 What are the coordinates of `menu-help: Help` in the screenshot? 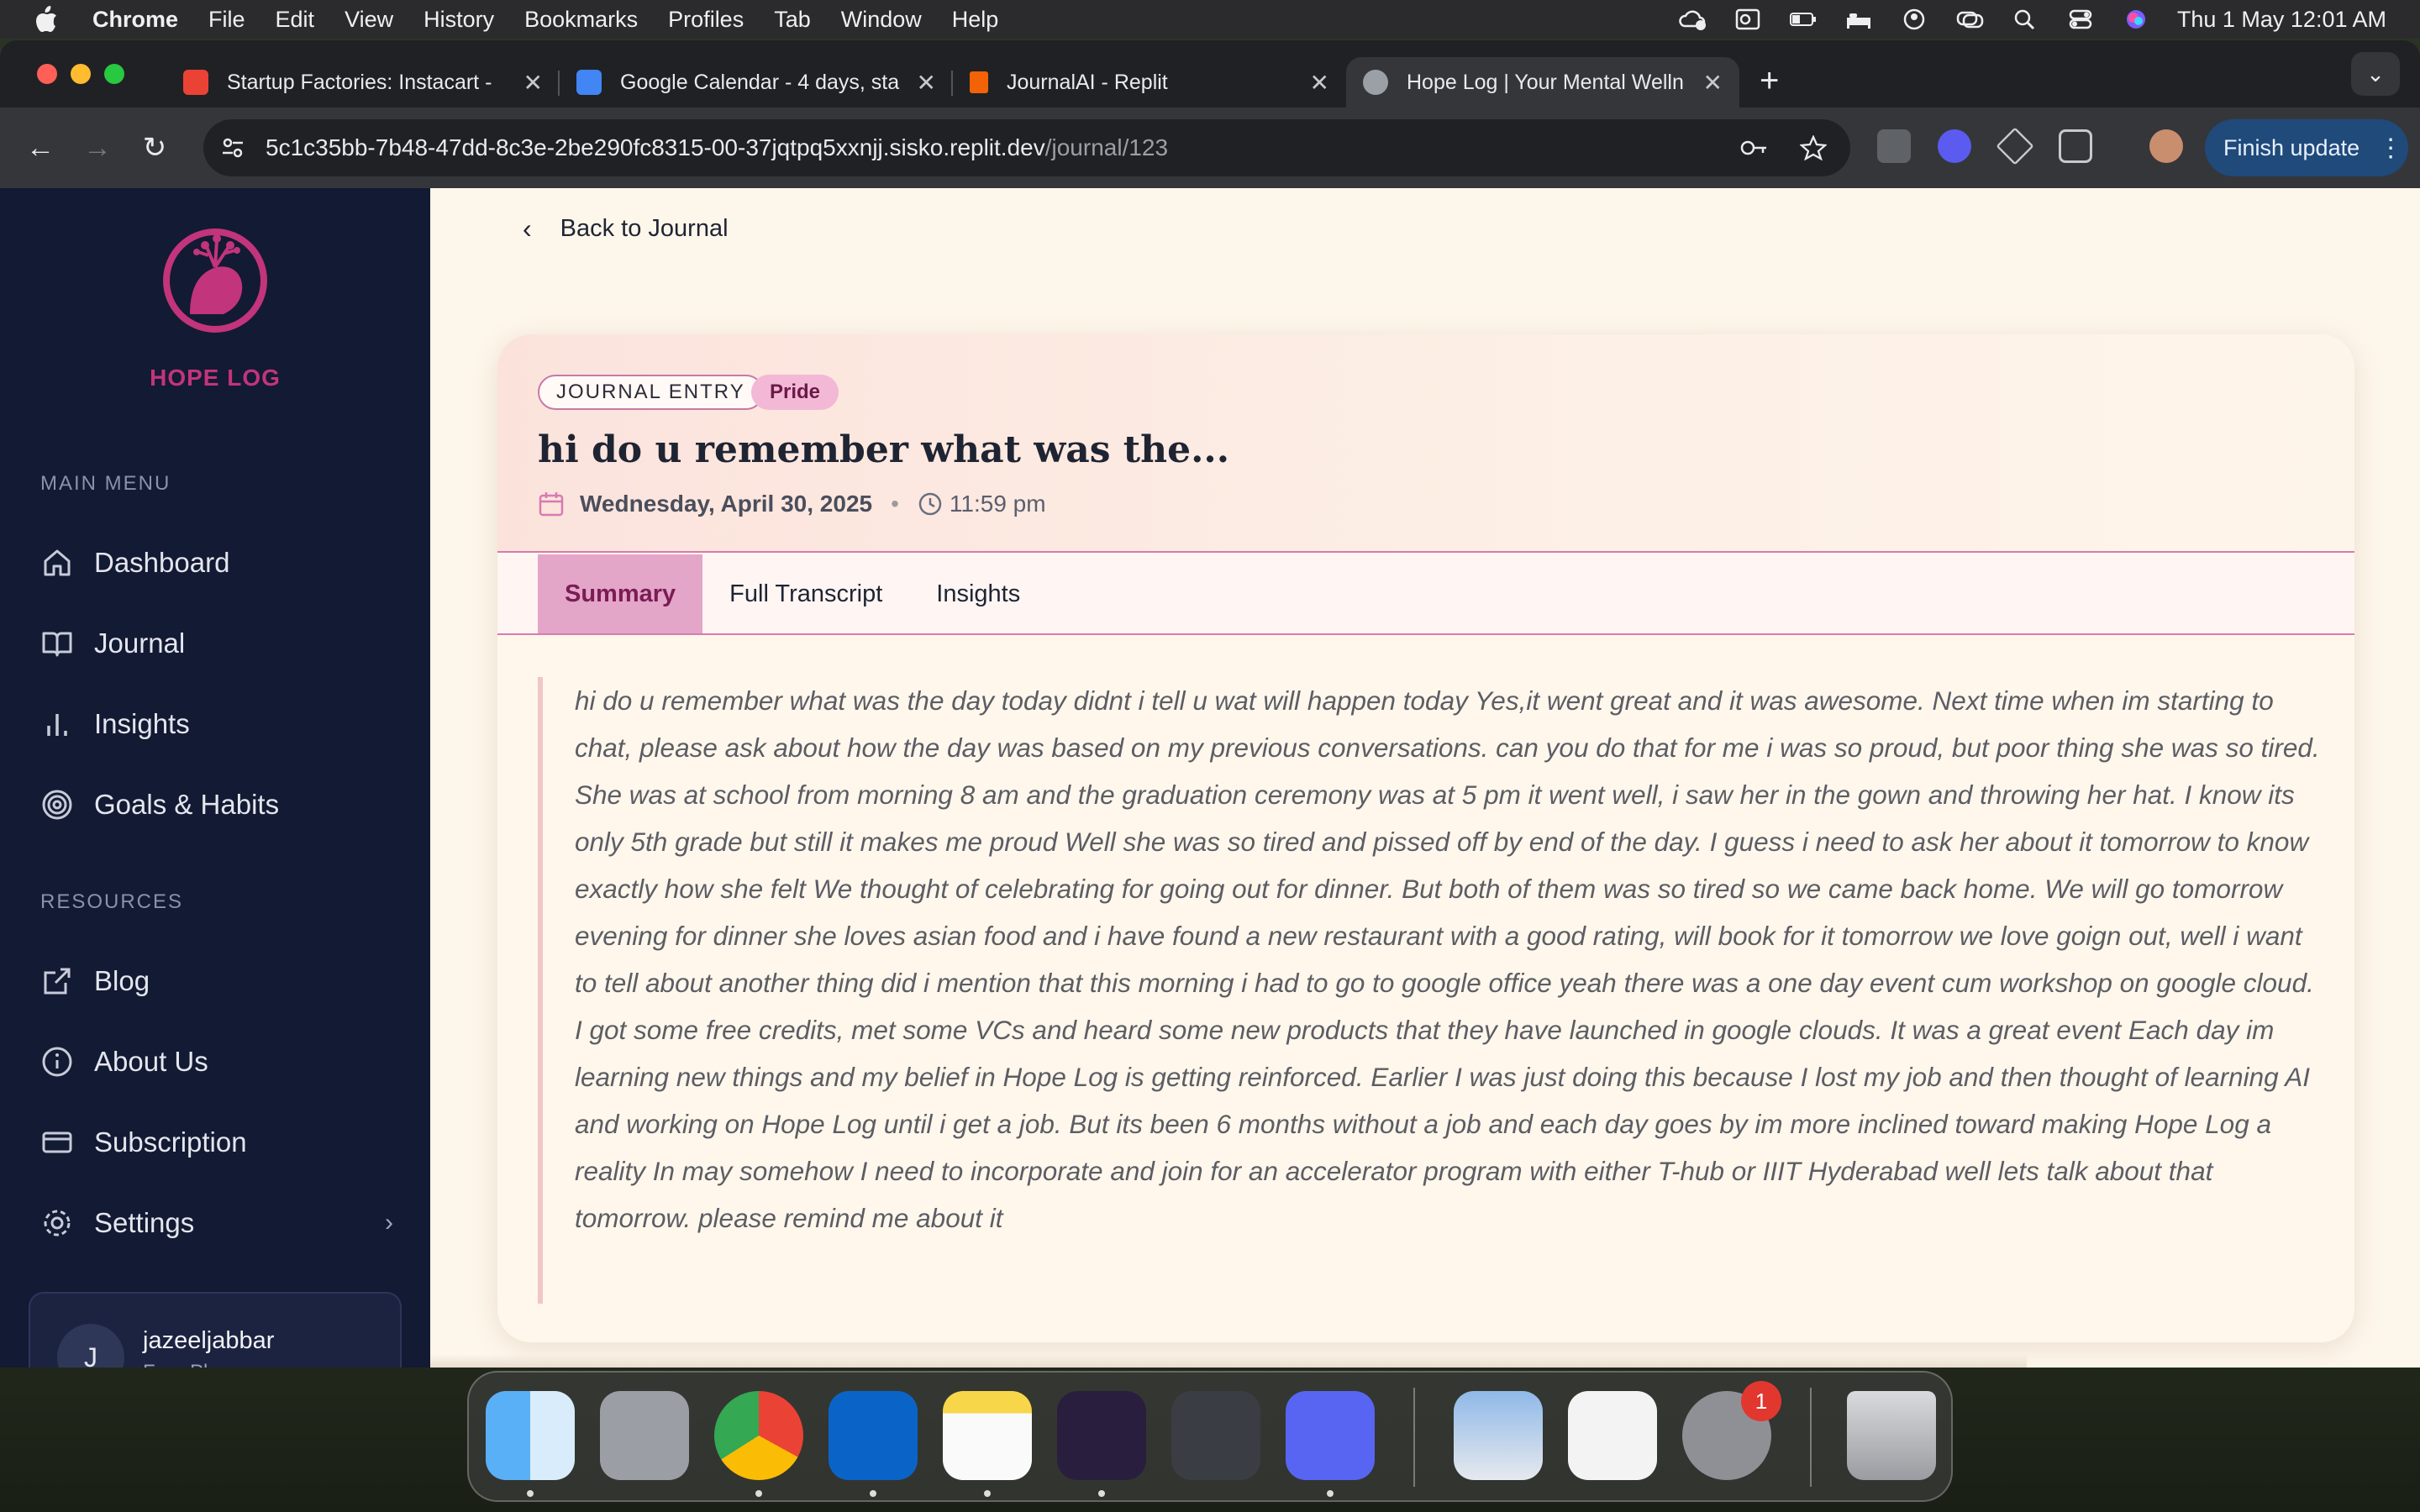 It's located at (975, 20).